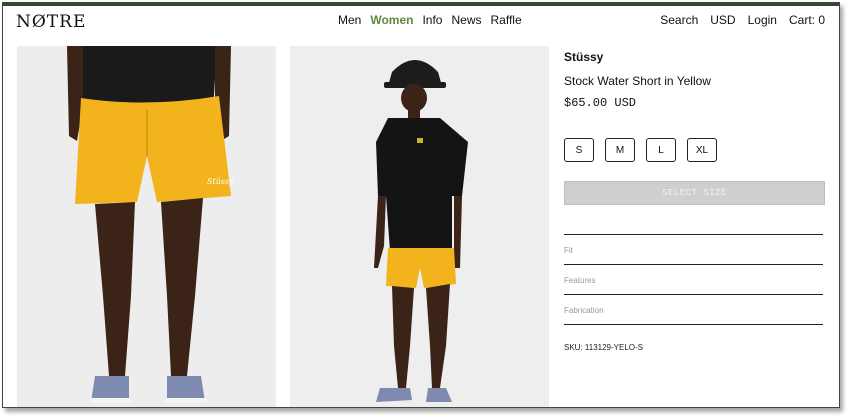 This screenshot has height=416, width=850. What do you see at coordinates (661, 150) in the screenshot?
I see `size-option-l: L` at bounding box center [661, 150].